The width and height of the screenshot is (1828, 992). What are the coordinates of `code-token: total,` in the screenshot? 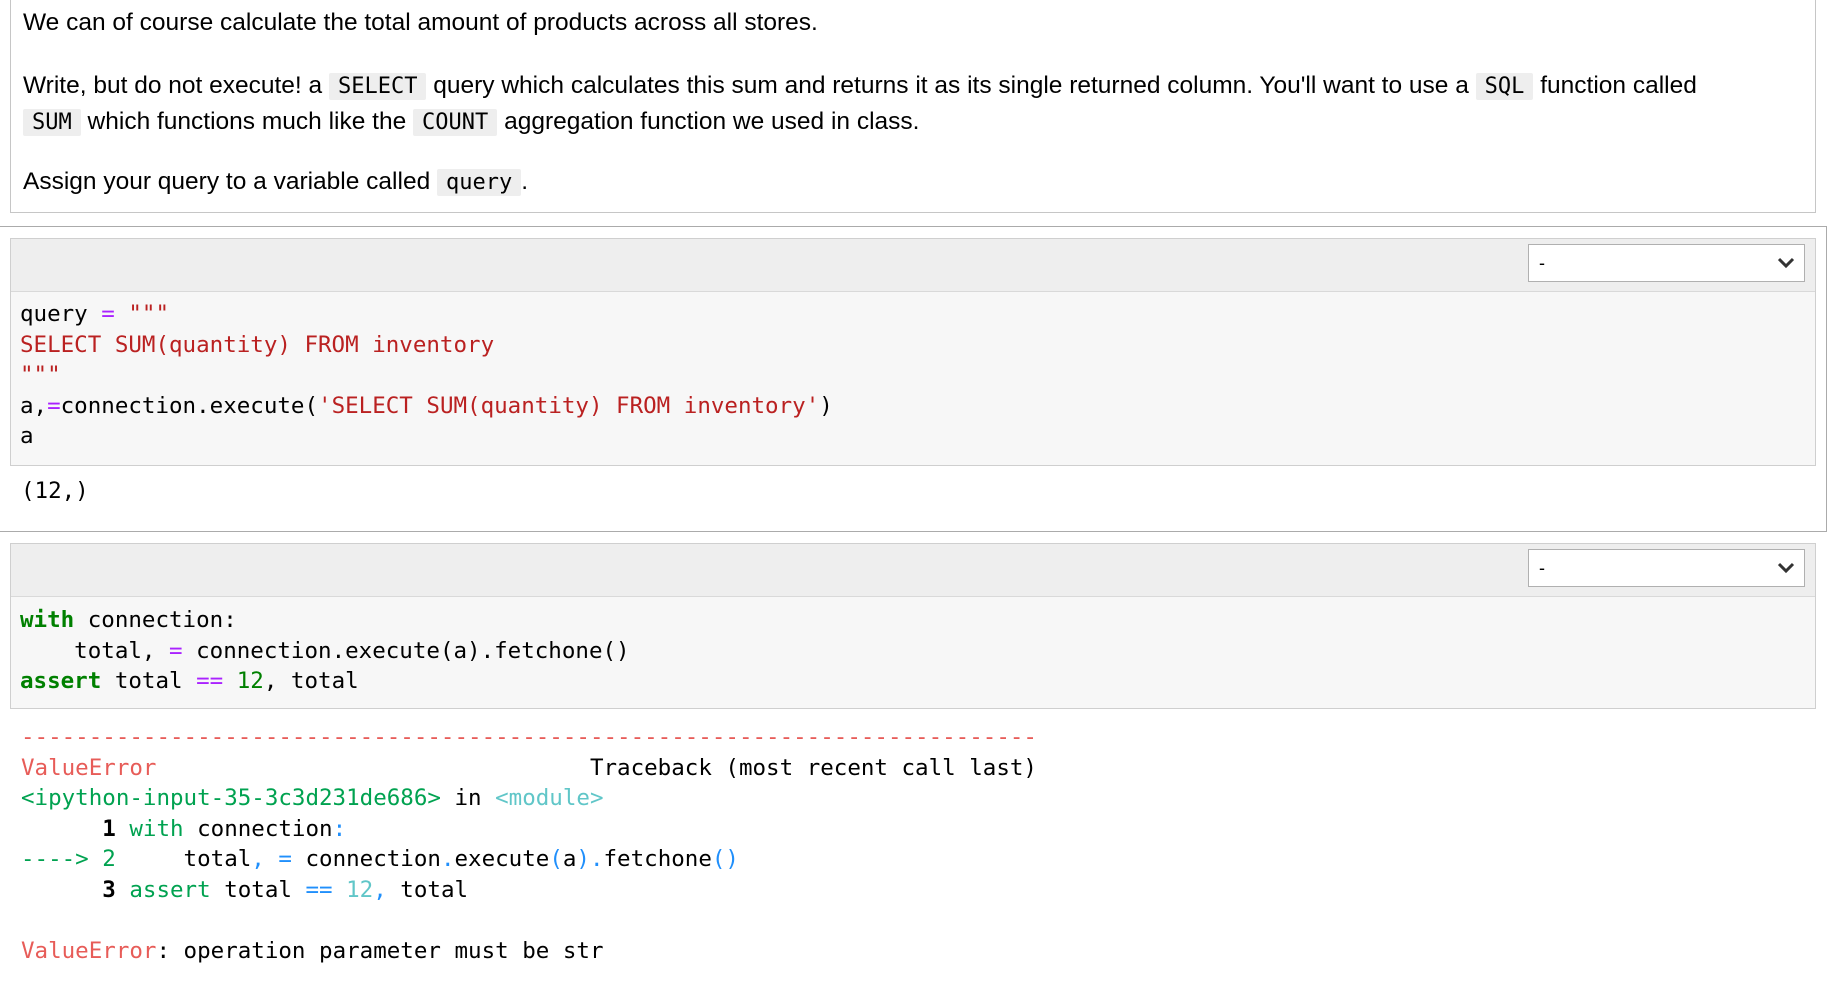 It's located at (95, 650).